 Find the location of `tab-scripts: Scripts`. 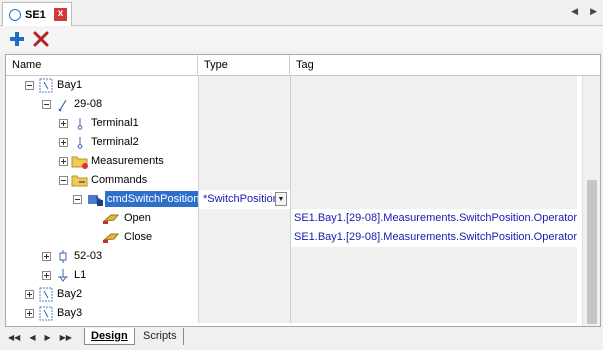

tab-scripts: Scripts is located at coordinates (160, 336).